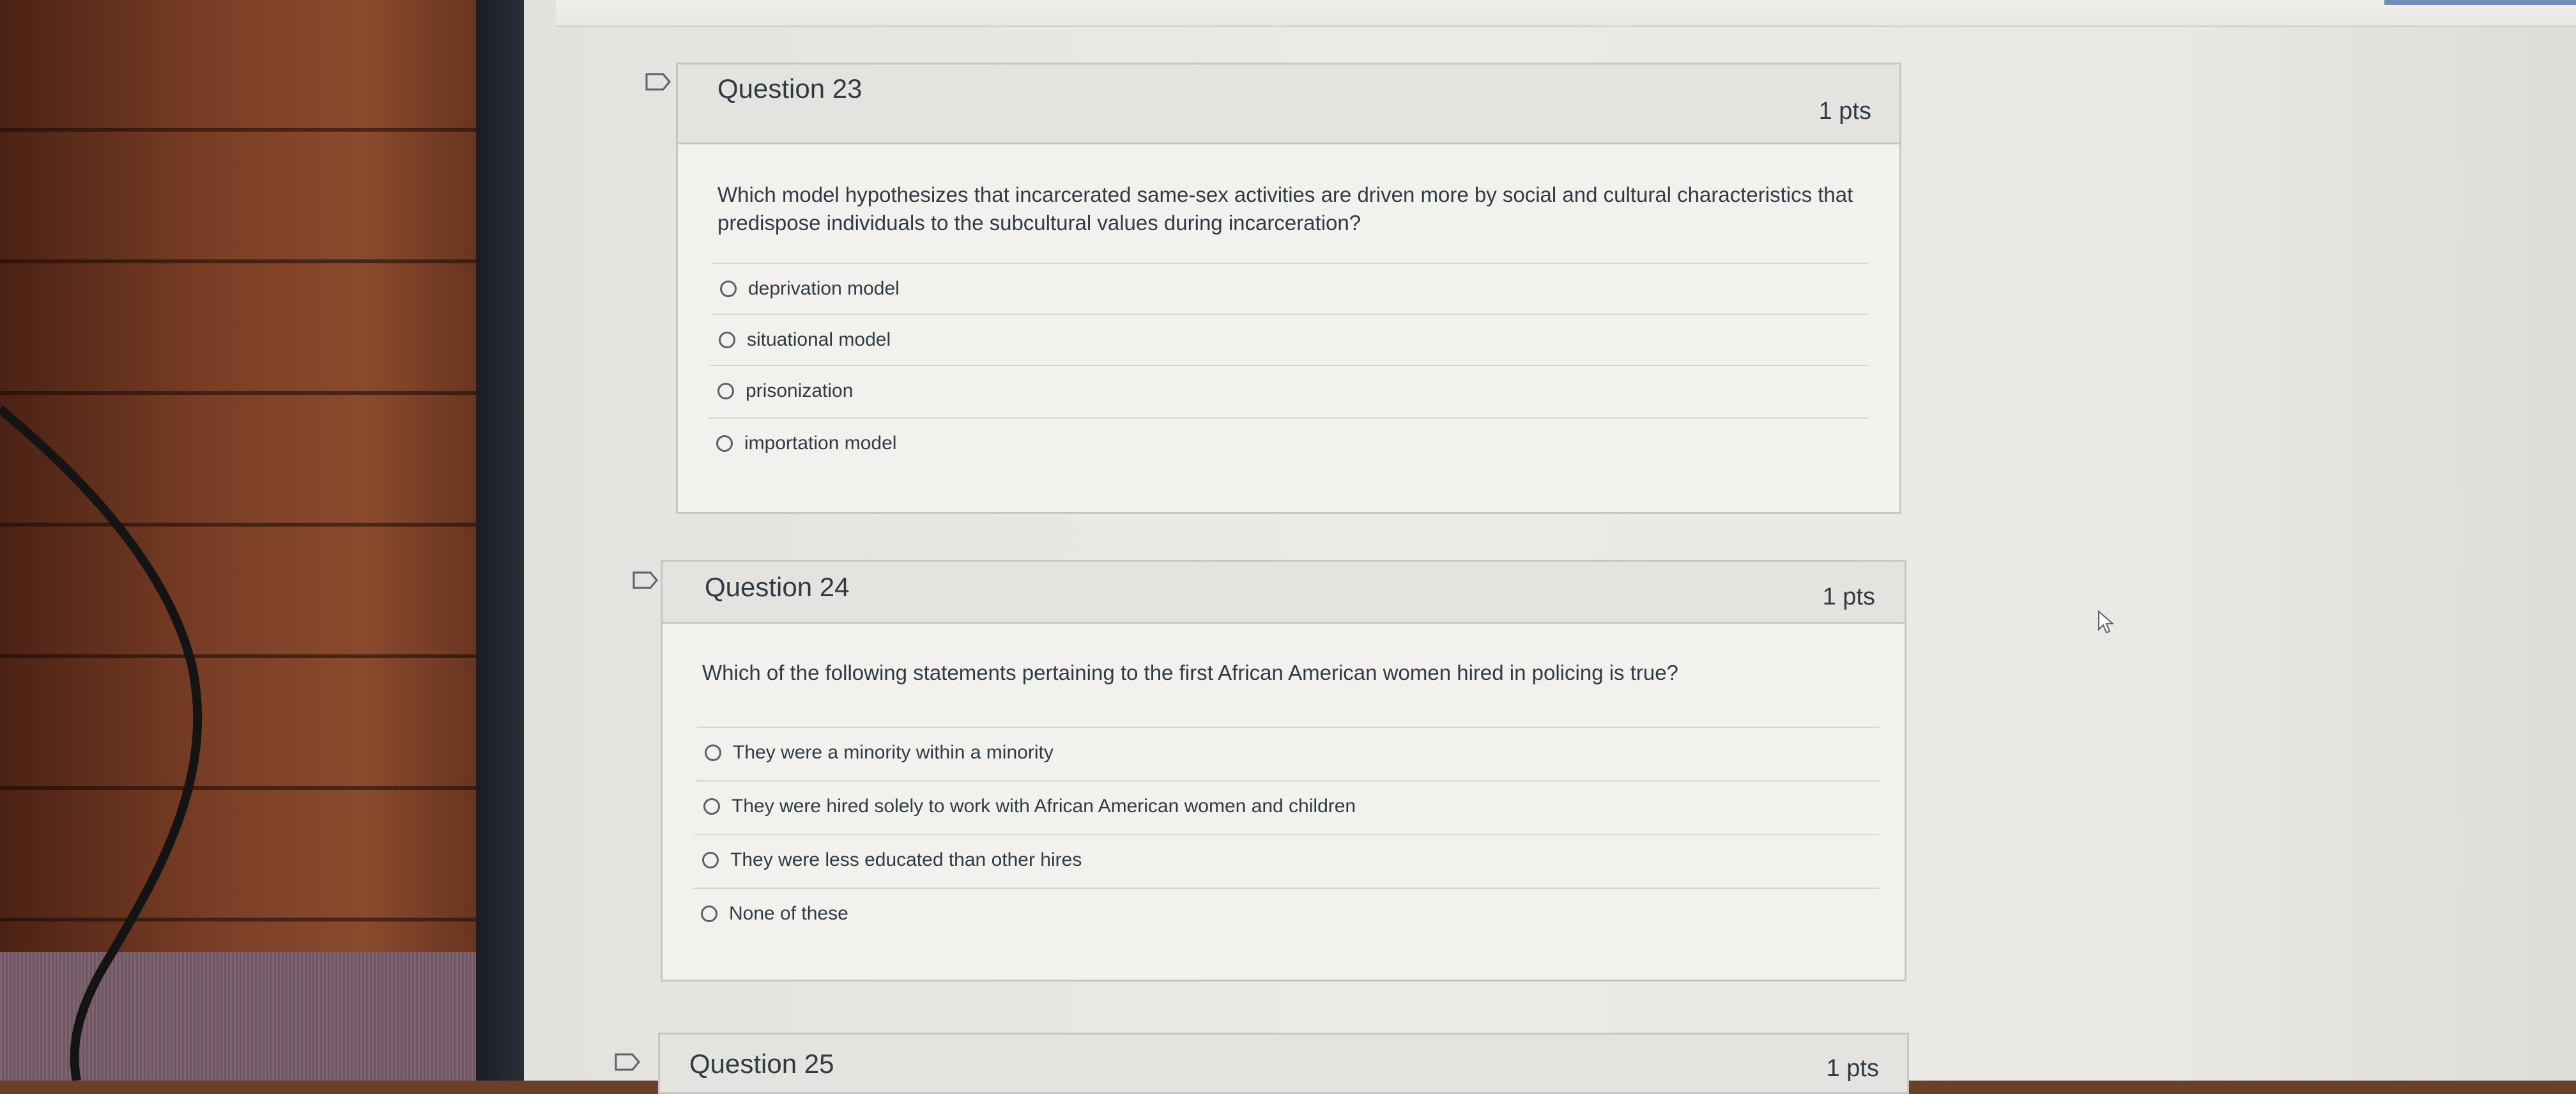 This screenshot has width=2576, height=1094. I want to click on answer-label: situational model, so click(819, 339).